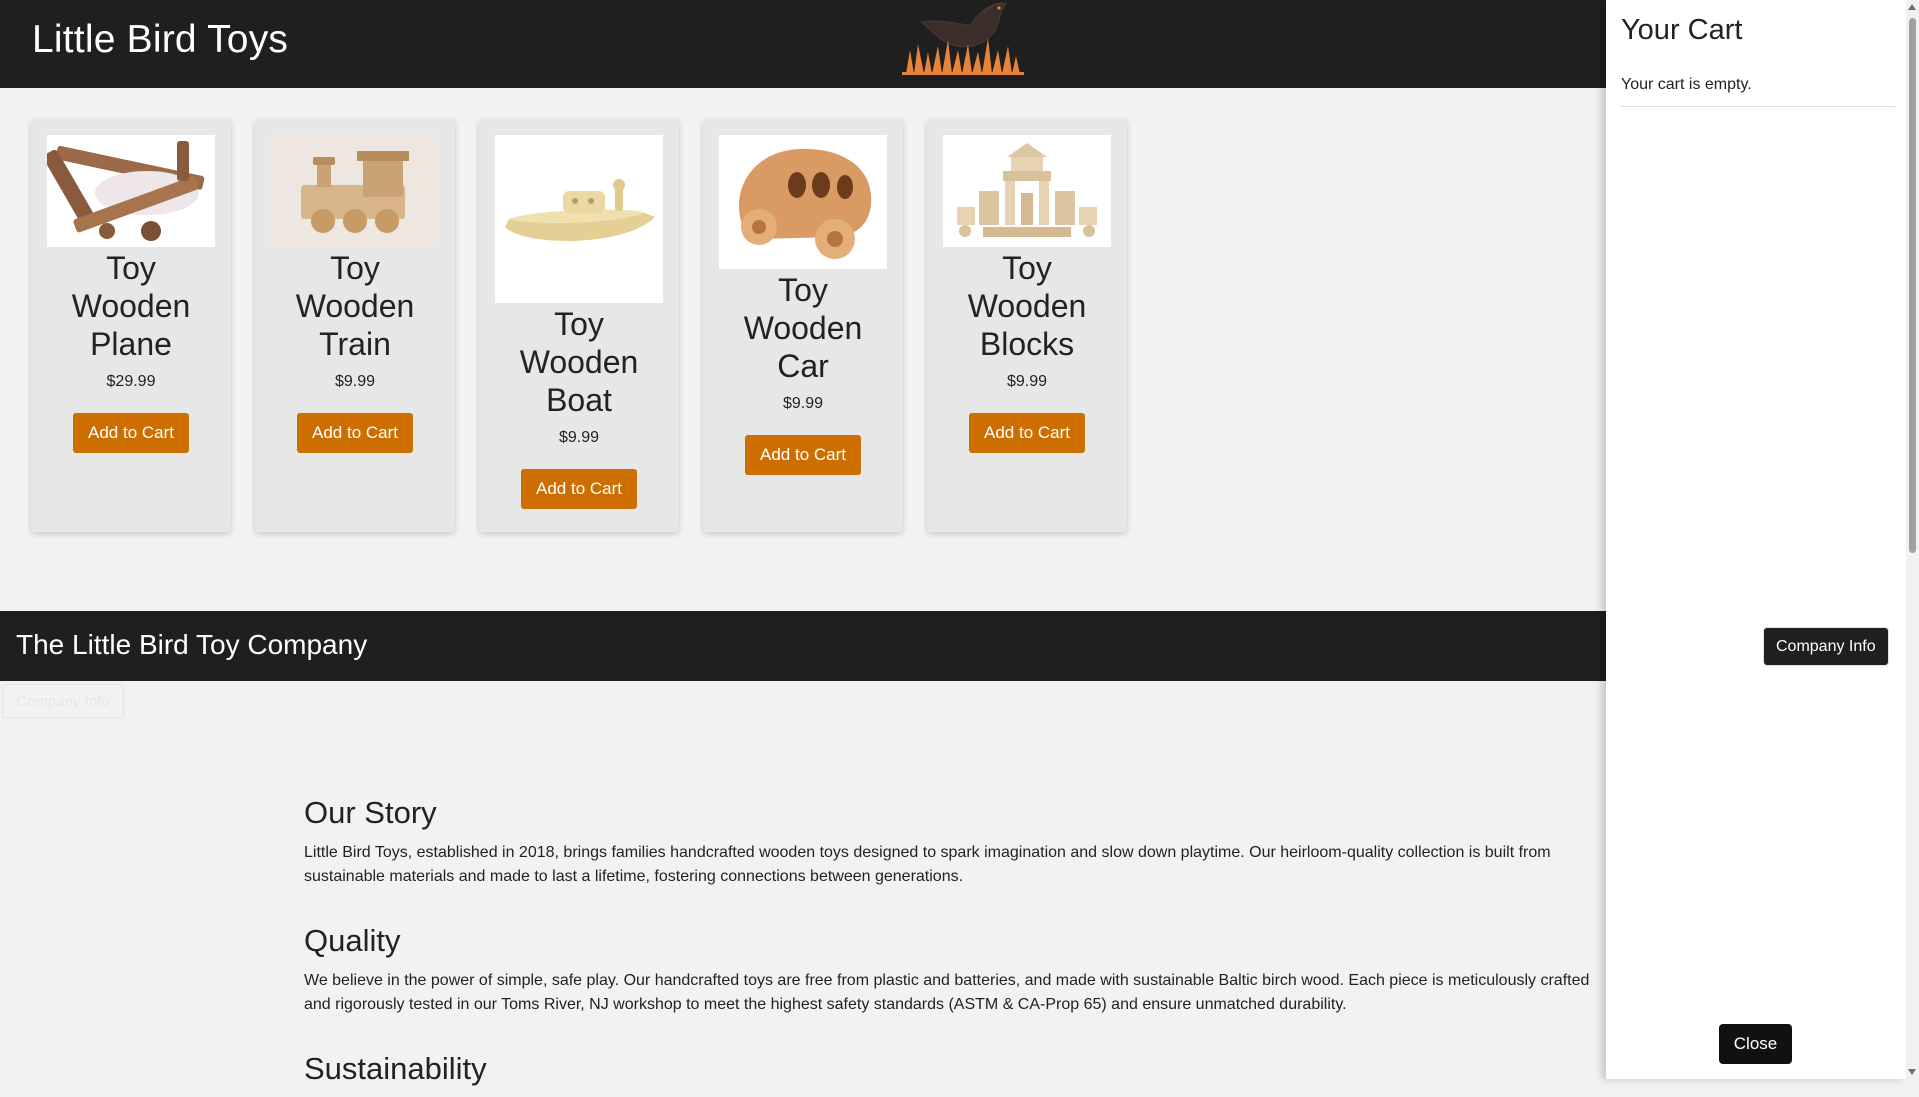  Describe the element at coordinates (1826, 646) in the screenshot. I see `company-info-button: Company Info` at that location.